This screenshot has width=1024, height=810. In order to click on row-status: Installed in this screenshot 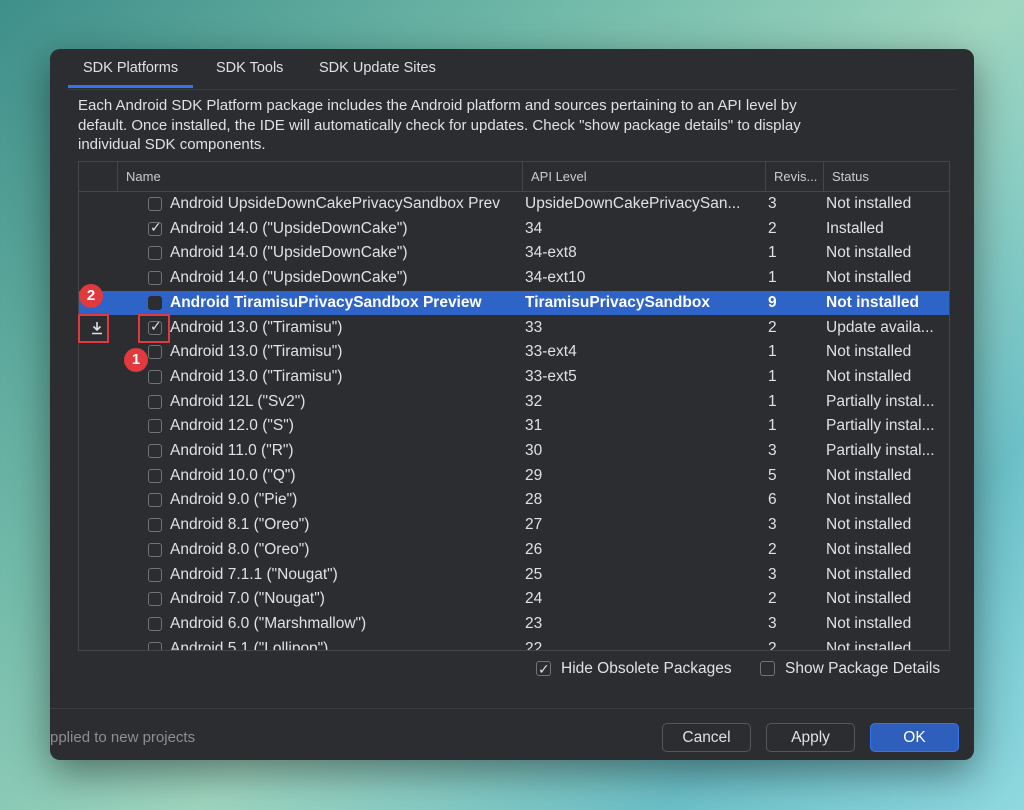, I will do `click(855, 228)`.